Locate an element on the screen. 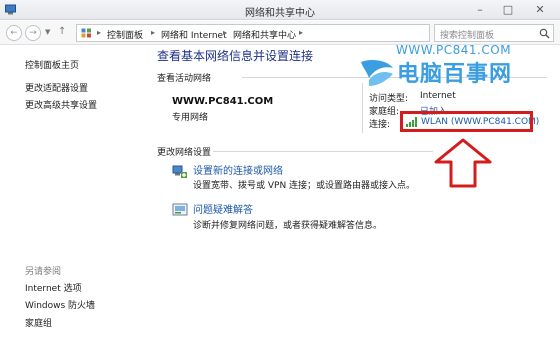 The width and height of the screenshot is (560, 345). sidebar-item-internet-options: Internet 选项 is located at coordinates (53, 287).